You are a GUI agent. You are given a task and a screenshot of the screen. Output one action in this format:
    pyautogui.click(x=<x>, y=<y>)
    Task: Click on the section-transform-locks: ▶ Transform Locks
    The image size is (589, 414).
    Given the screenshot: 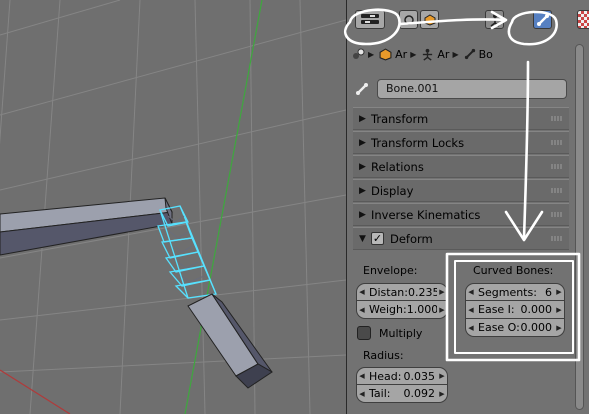 What is the action you would take?
    pyautogui.click(x=461, y=142)
    